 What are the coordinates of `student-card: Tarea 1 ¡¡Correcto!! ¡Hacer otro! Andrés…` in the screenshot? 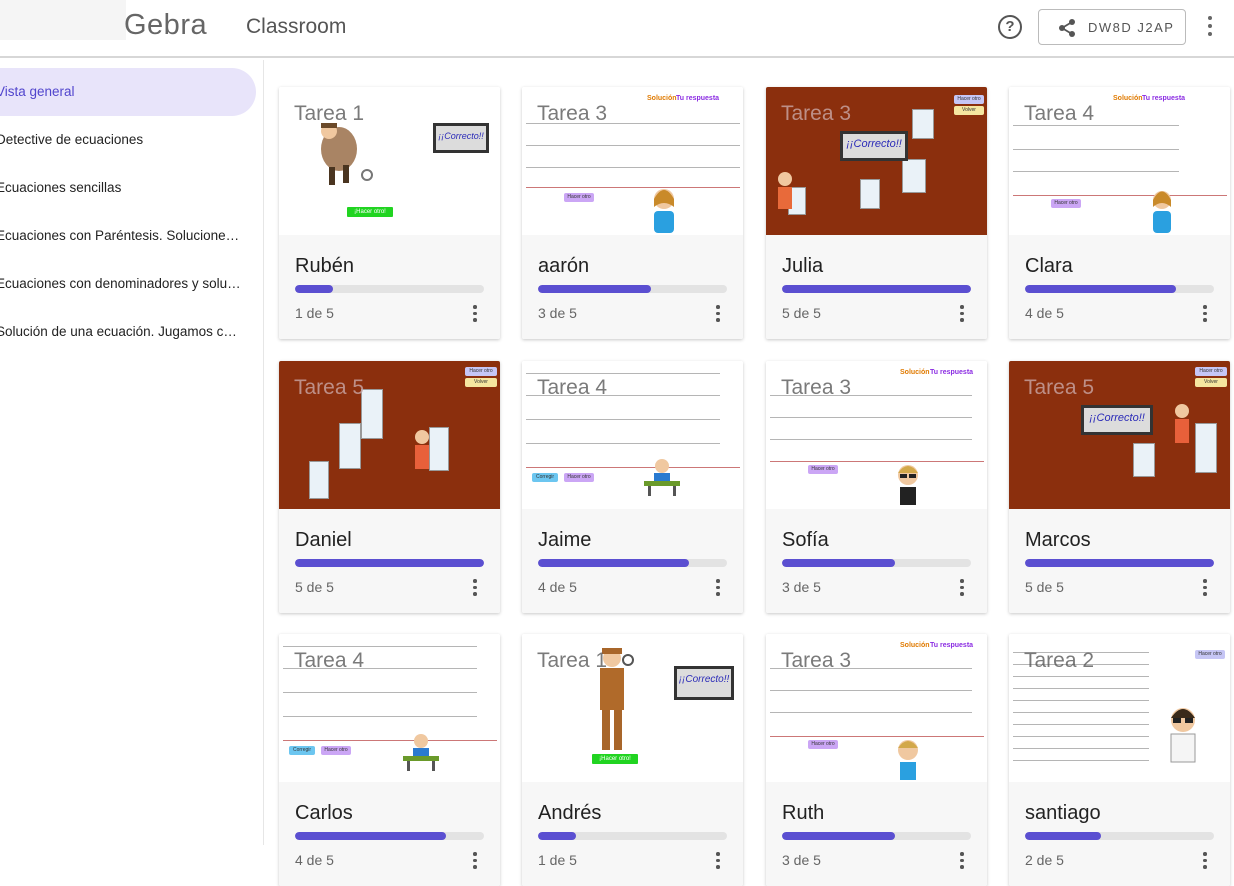 It's located at (632, 760).